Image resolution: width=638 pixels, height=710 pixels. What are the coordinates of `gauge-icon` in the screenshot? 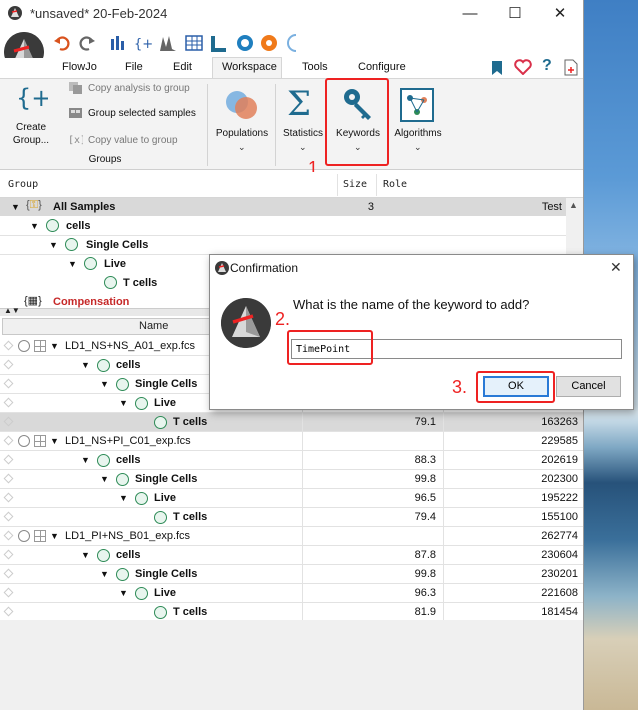 It's located at (245, 43).